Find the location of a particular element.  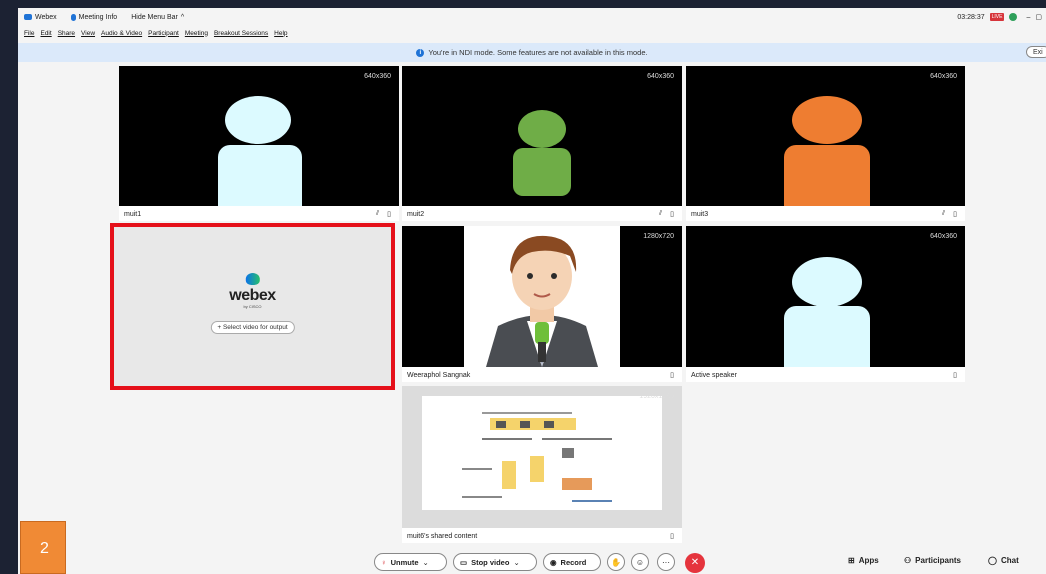

webex-logo: webex by CISCO is located at coordinates (252, 291).